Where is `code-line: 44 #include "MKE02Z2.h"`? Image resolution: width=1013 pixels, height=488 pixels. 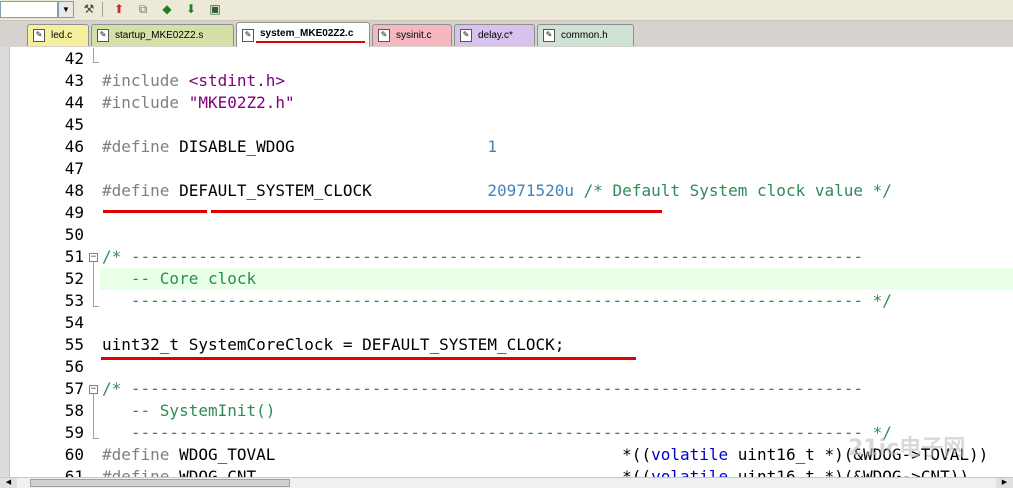
code-line: 44 #include "MKE02Z2.h" is located at coordinates (506, 103).